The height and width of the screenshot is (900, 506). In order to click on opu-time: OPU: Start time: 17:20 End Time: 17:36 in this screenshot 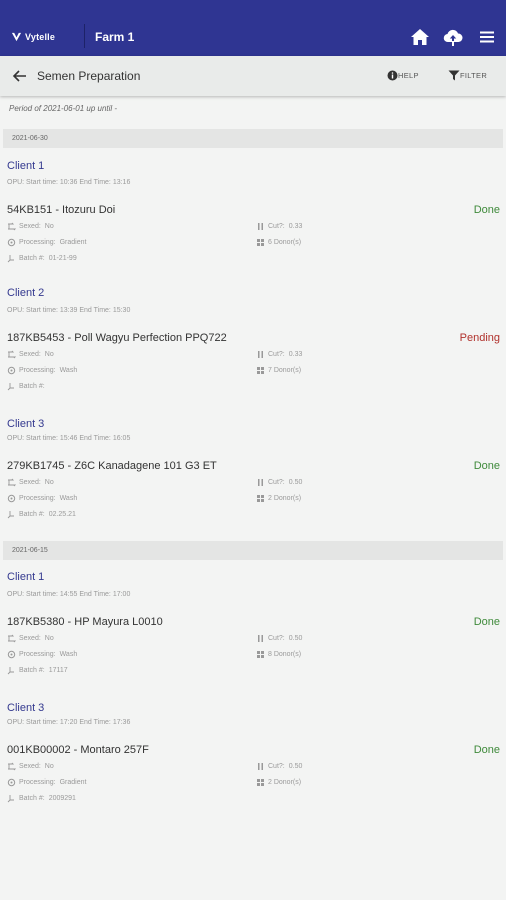, I will do `click(69, 722)`.